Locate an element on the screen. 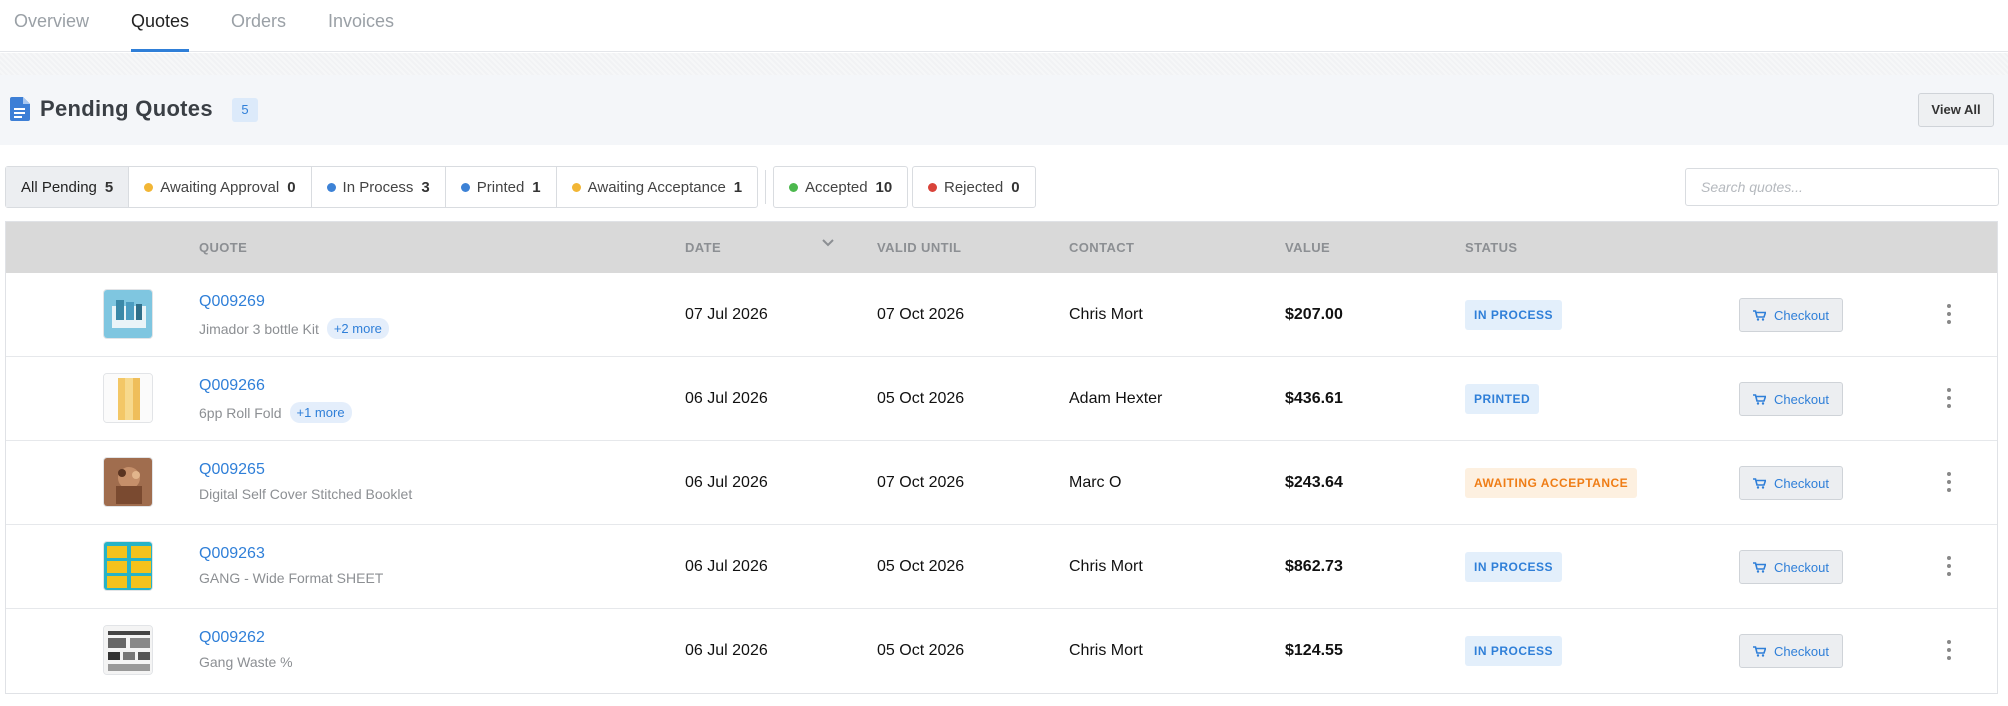 The height and width of the screenshot is (706, 2008). header-texture is located at coordinates (1004, 64).